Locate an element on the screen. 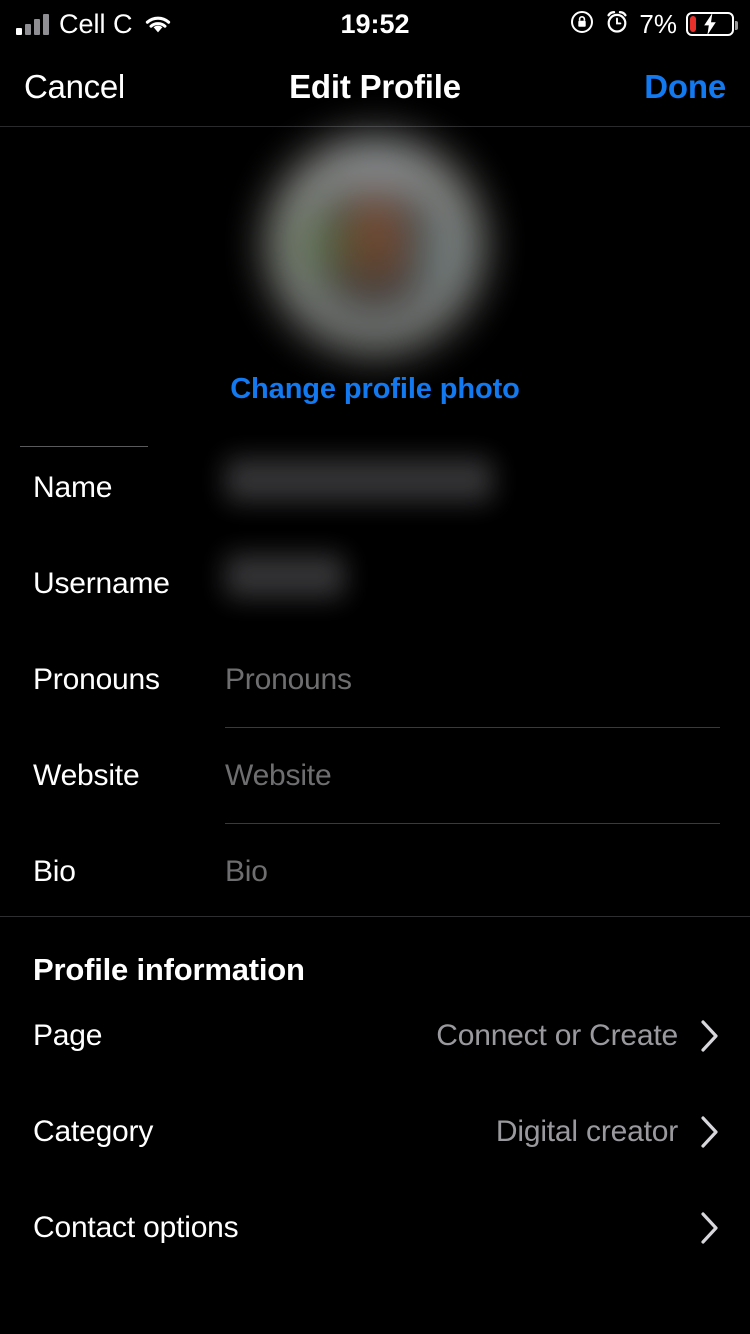 Image resolution: width=750 pixels, height=1334 pixels. field-value-pronouns is located at coordinates (487, 680).